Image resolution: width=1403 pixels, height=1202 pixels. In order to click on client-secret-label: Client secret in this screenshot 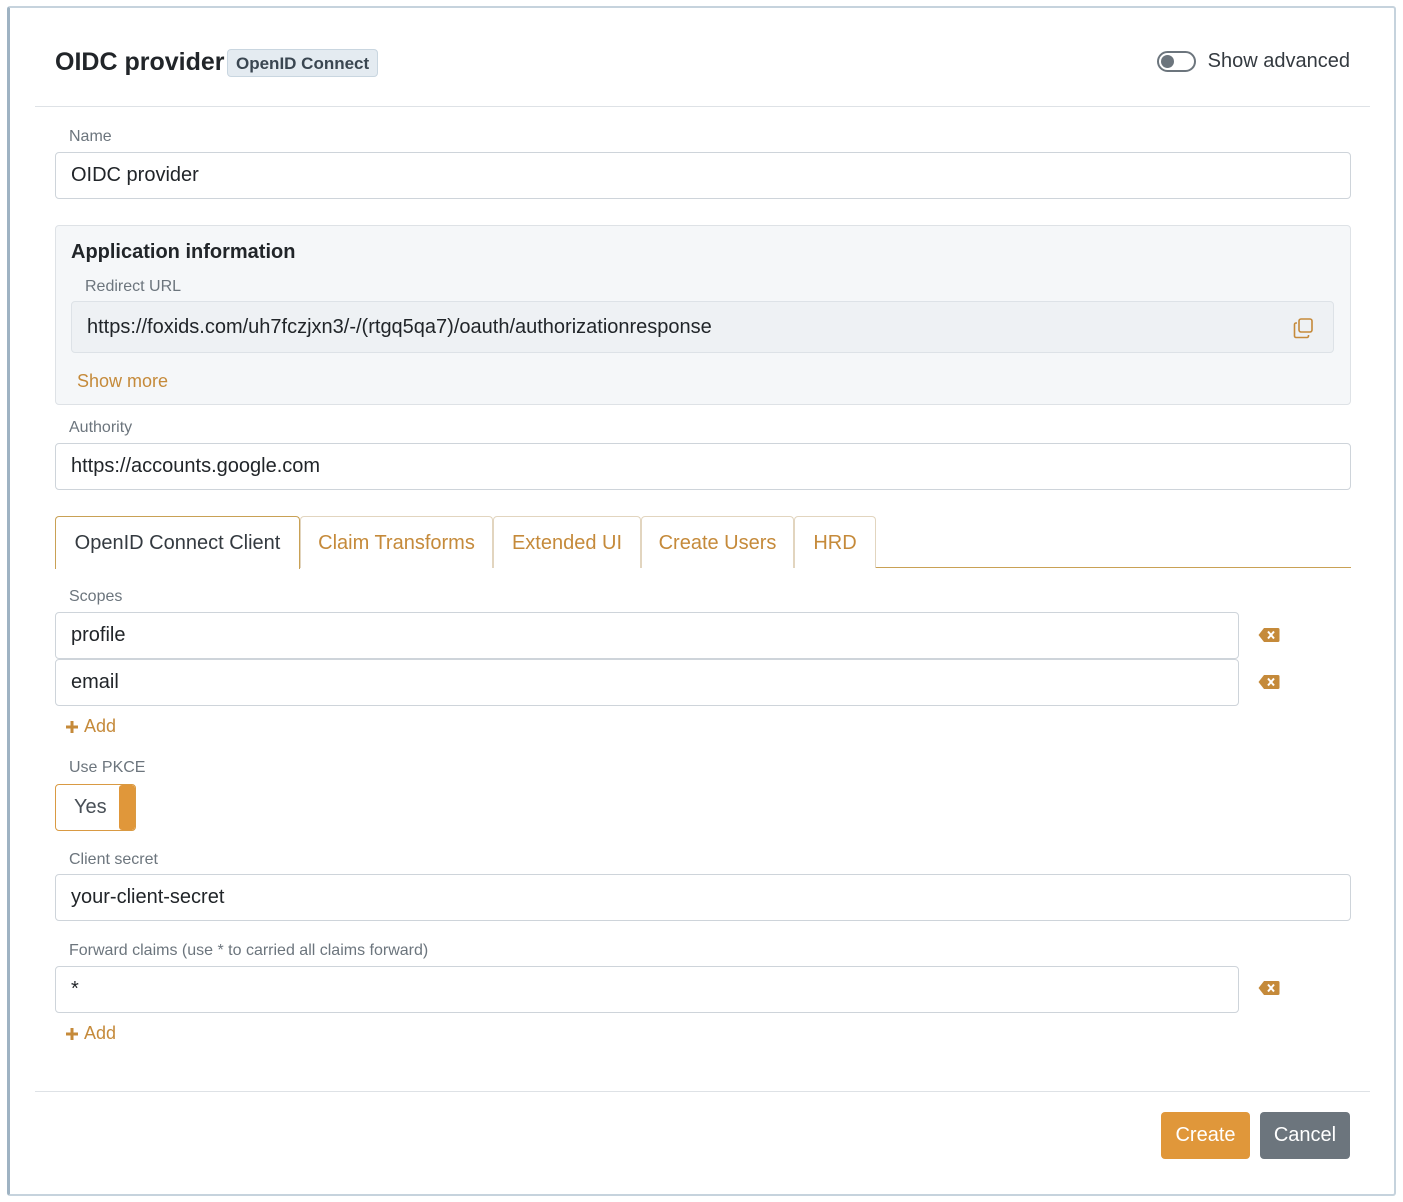, I will do `click(113, 859)`.